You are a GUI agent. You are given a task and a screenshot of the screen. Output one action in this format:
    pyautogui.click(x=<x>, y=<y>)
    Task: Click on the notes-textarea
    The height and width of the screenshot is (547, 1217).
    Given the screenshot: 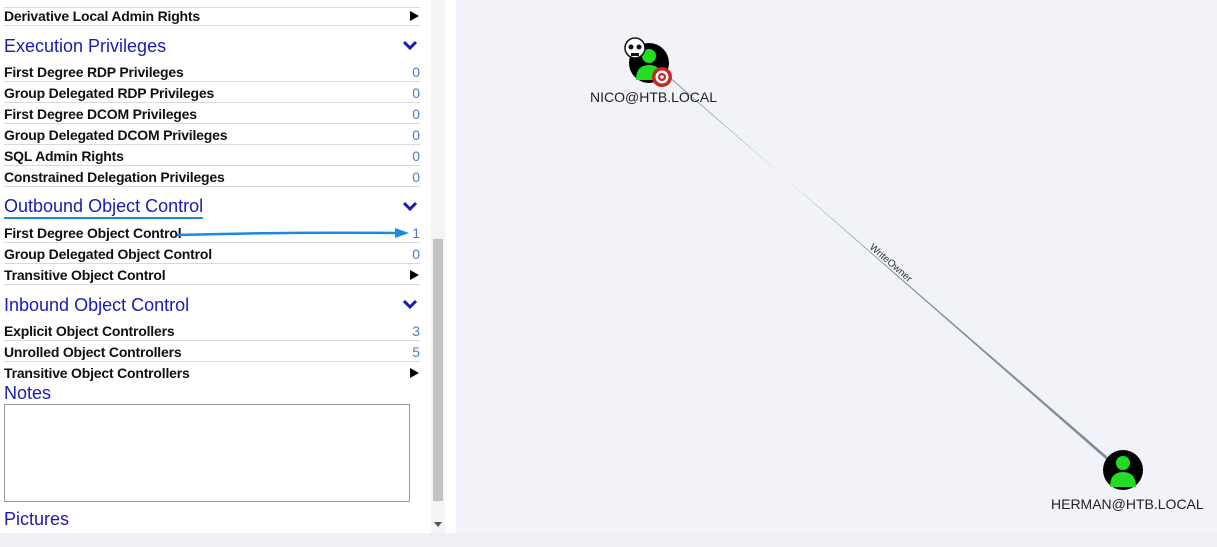 What is the action you would take?
    pyautogui.click(x=207, y=453)
    